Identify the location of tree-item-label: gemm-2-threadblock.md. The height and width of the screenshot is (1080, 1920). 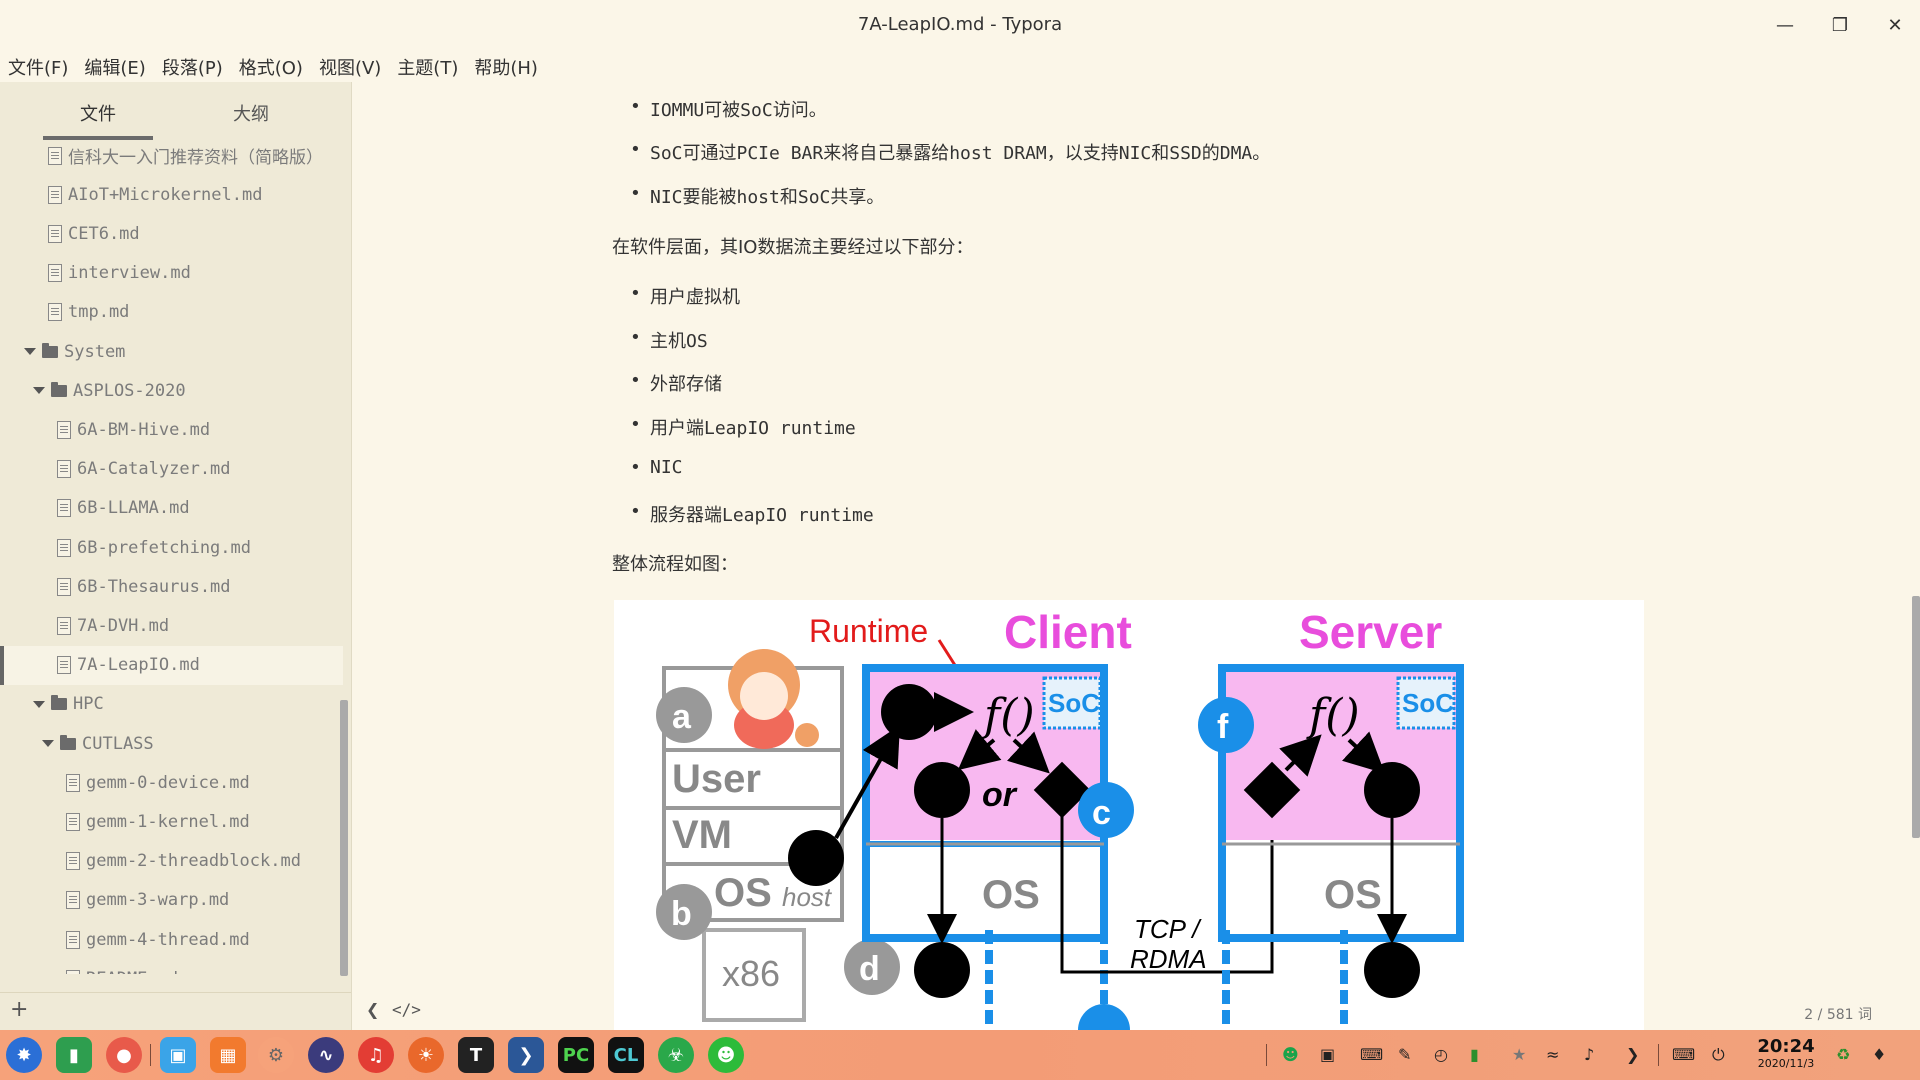
(193, 861).